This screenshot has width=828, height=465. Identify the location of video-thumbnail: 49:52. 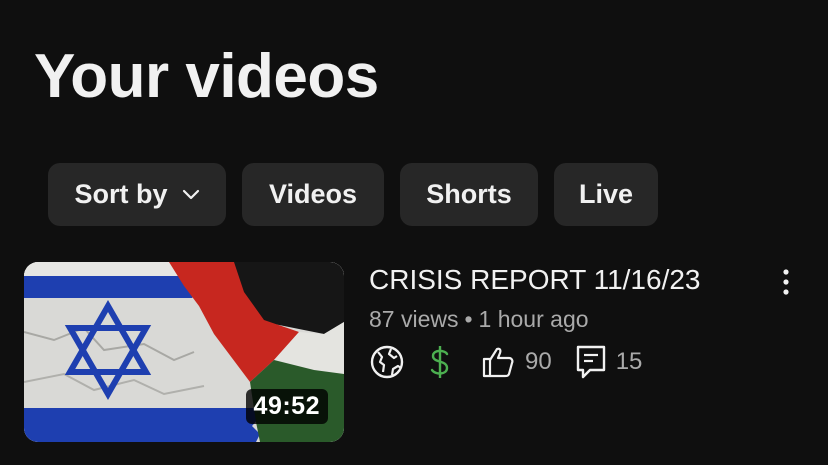
(184, 352).